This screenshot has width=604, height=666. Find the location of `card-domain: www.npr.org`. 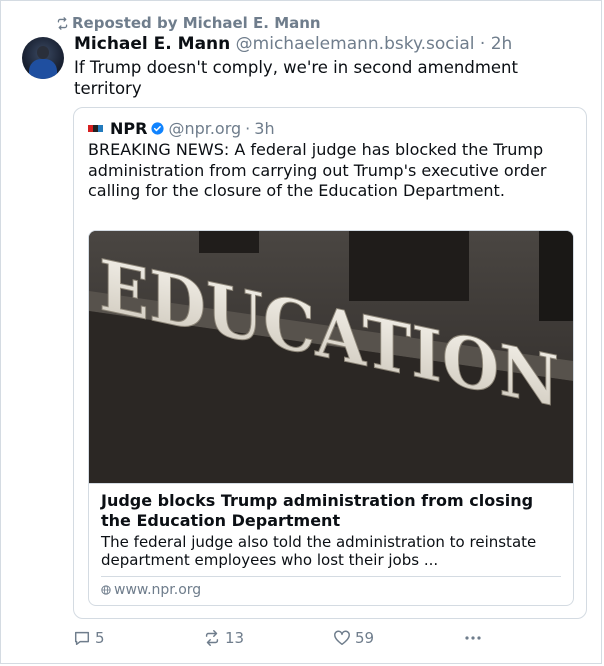

card-domain: www.npr.org is located at coordinates (151, 590).